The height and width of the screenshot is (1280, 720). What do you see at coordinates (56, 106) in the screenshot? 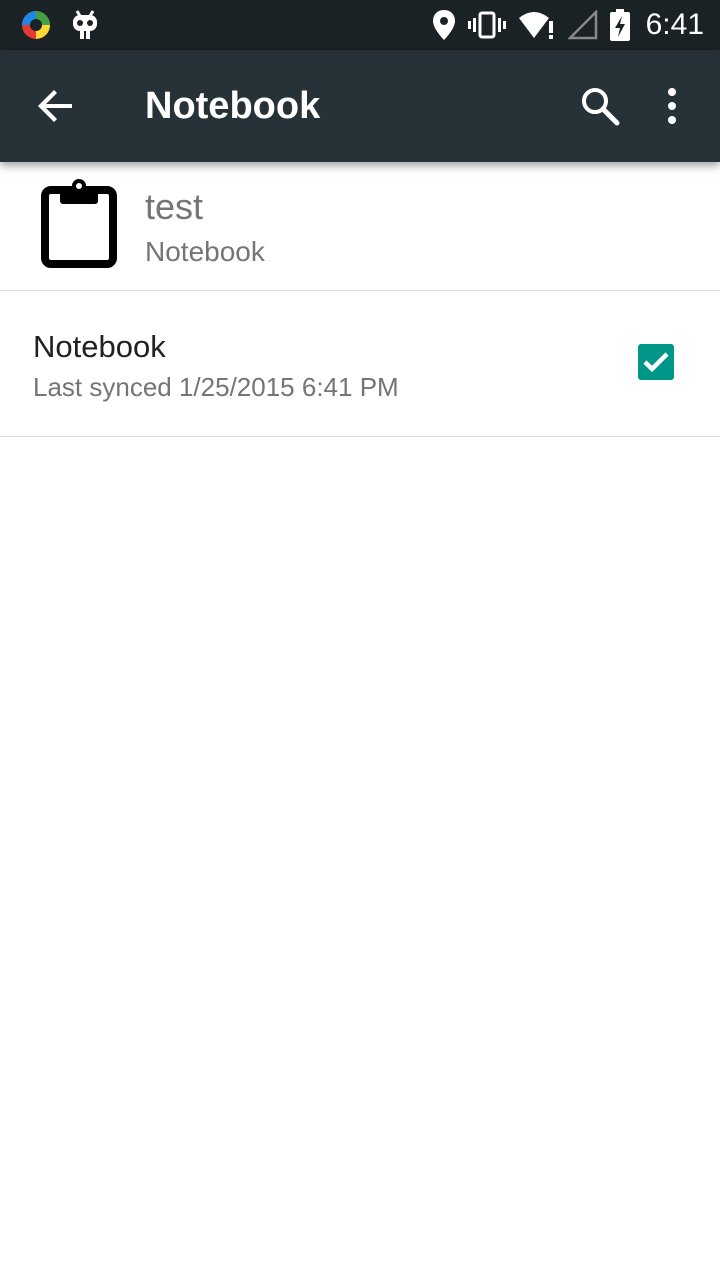
I see `back-arrow-icon` at bounding box center [56, 106].